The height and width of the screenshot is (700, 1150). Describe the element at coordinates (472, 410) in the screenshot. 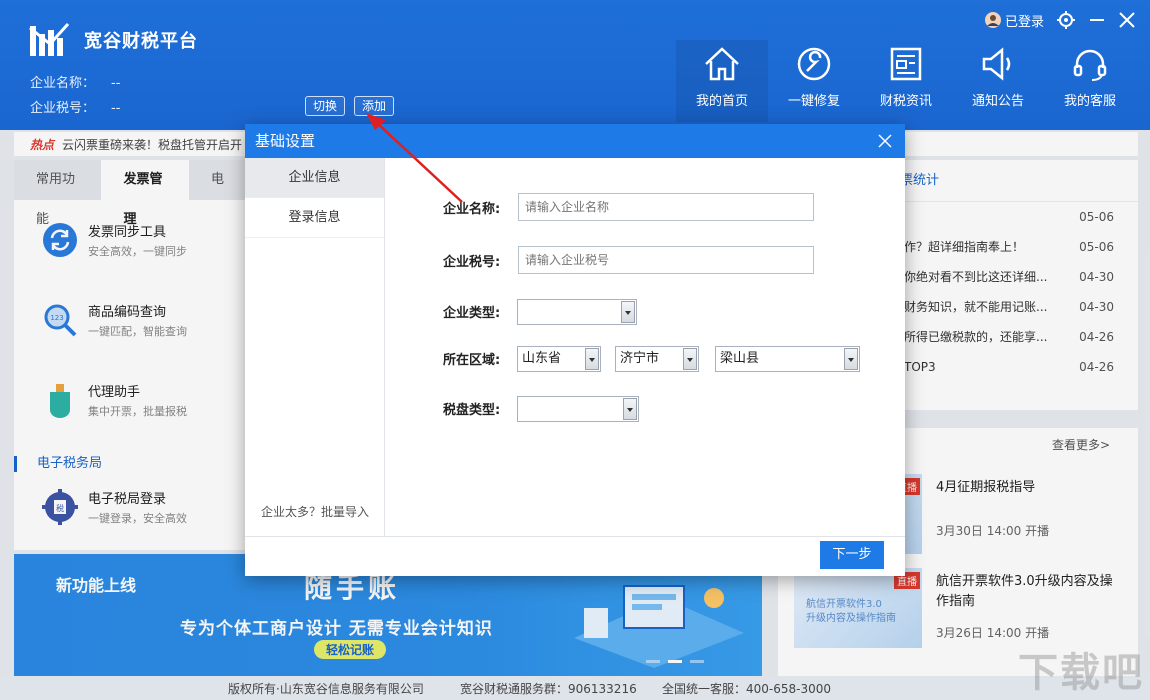

I see `tax-disk-label: 税盘类型:` at that location.